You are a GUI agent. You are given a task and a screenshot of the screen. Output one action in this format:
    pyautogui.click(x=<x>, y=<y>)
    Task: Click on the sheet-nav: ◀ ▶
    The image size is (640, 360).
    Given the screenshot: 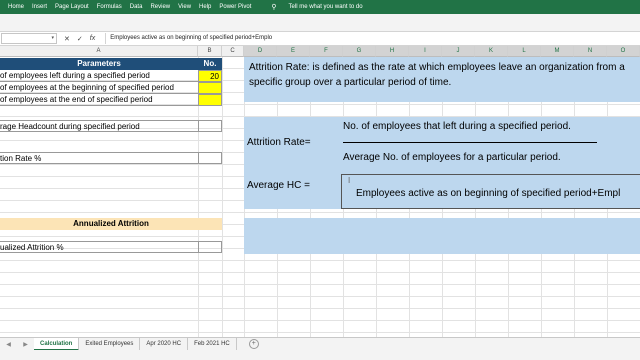 What is the action you would take?
    pyautogui.click(x=17, y=344)
    